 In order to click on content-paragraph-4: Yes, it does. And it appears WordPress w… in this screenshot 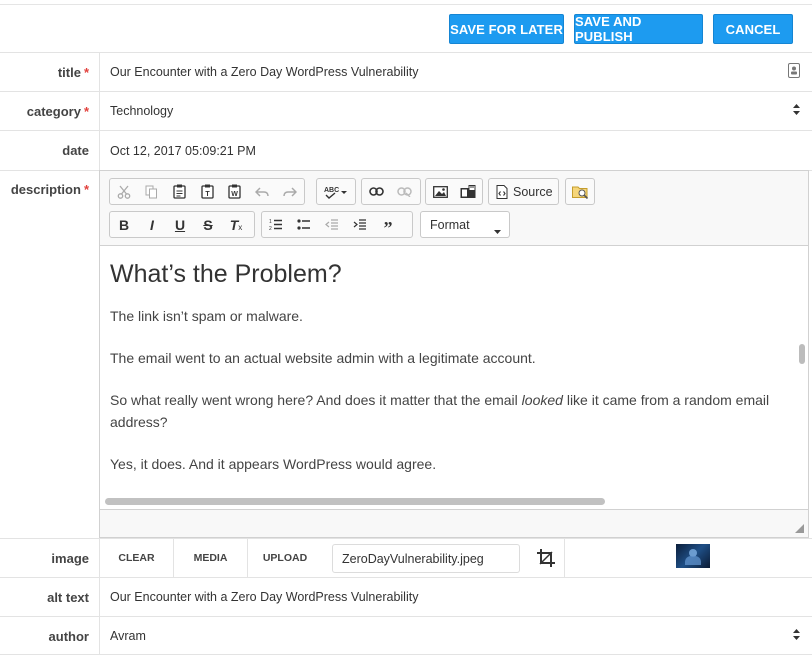, I will do `click(273, 464)`.